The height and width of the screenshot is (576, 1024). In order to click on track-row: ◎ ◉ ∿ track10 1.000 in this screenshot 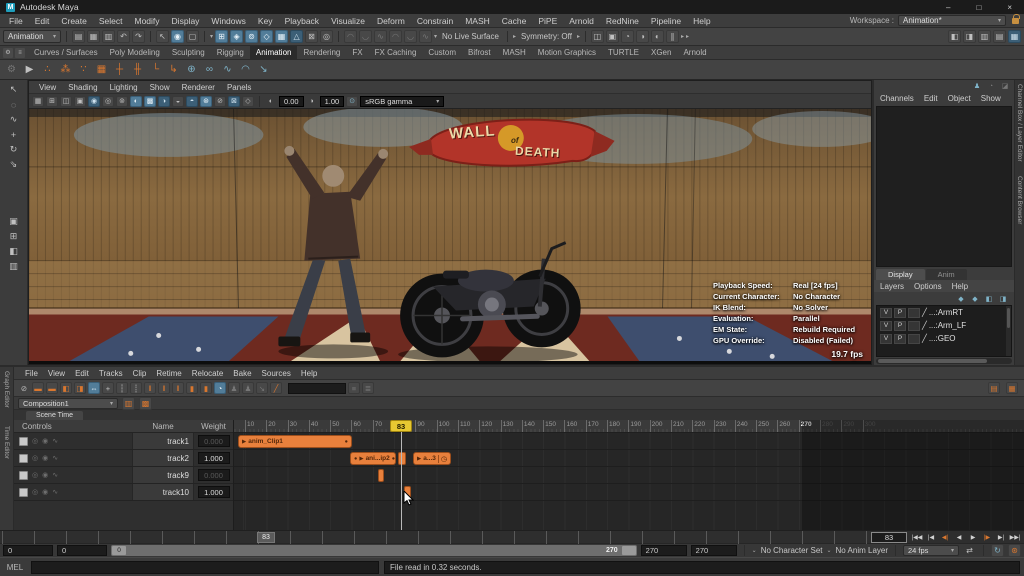, I will do `click(123, 492)`.